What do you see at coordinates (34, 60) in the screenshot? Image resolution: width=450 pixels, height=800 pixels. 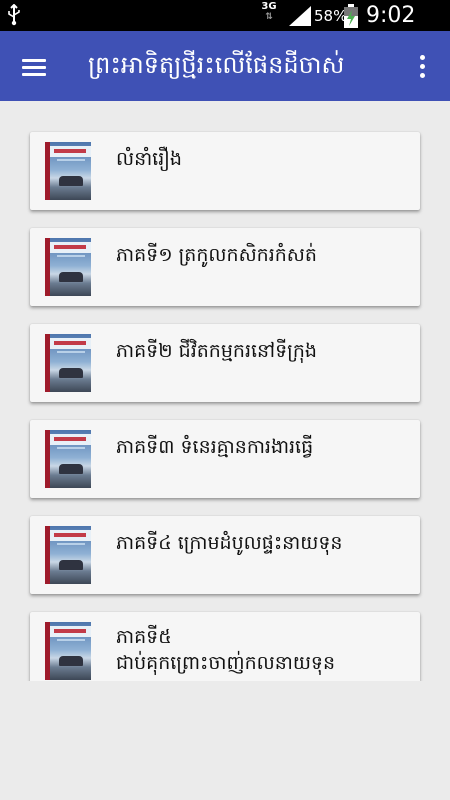 I see `hamburger-icon` at bounding box center [34, 60].